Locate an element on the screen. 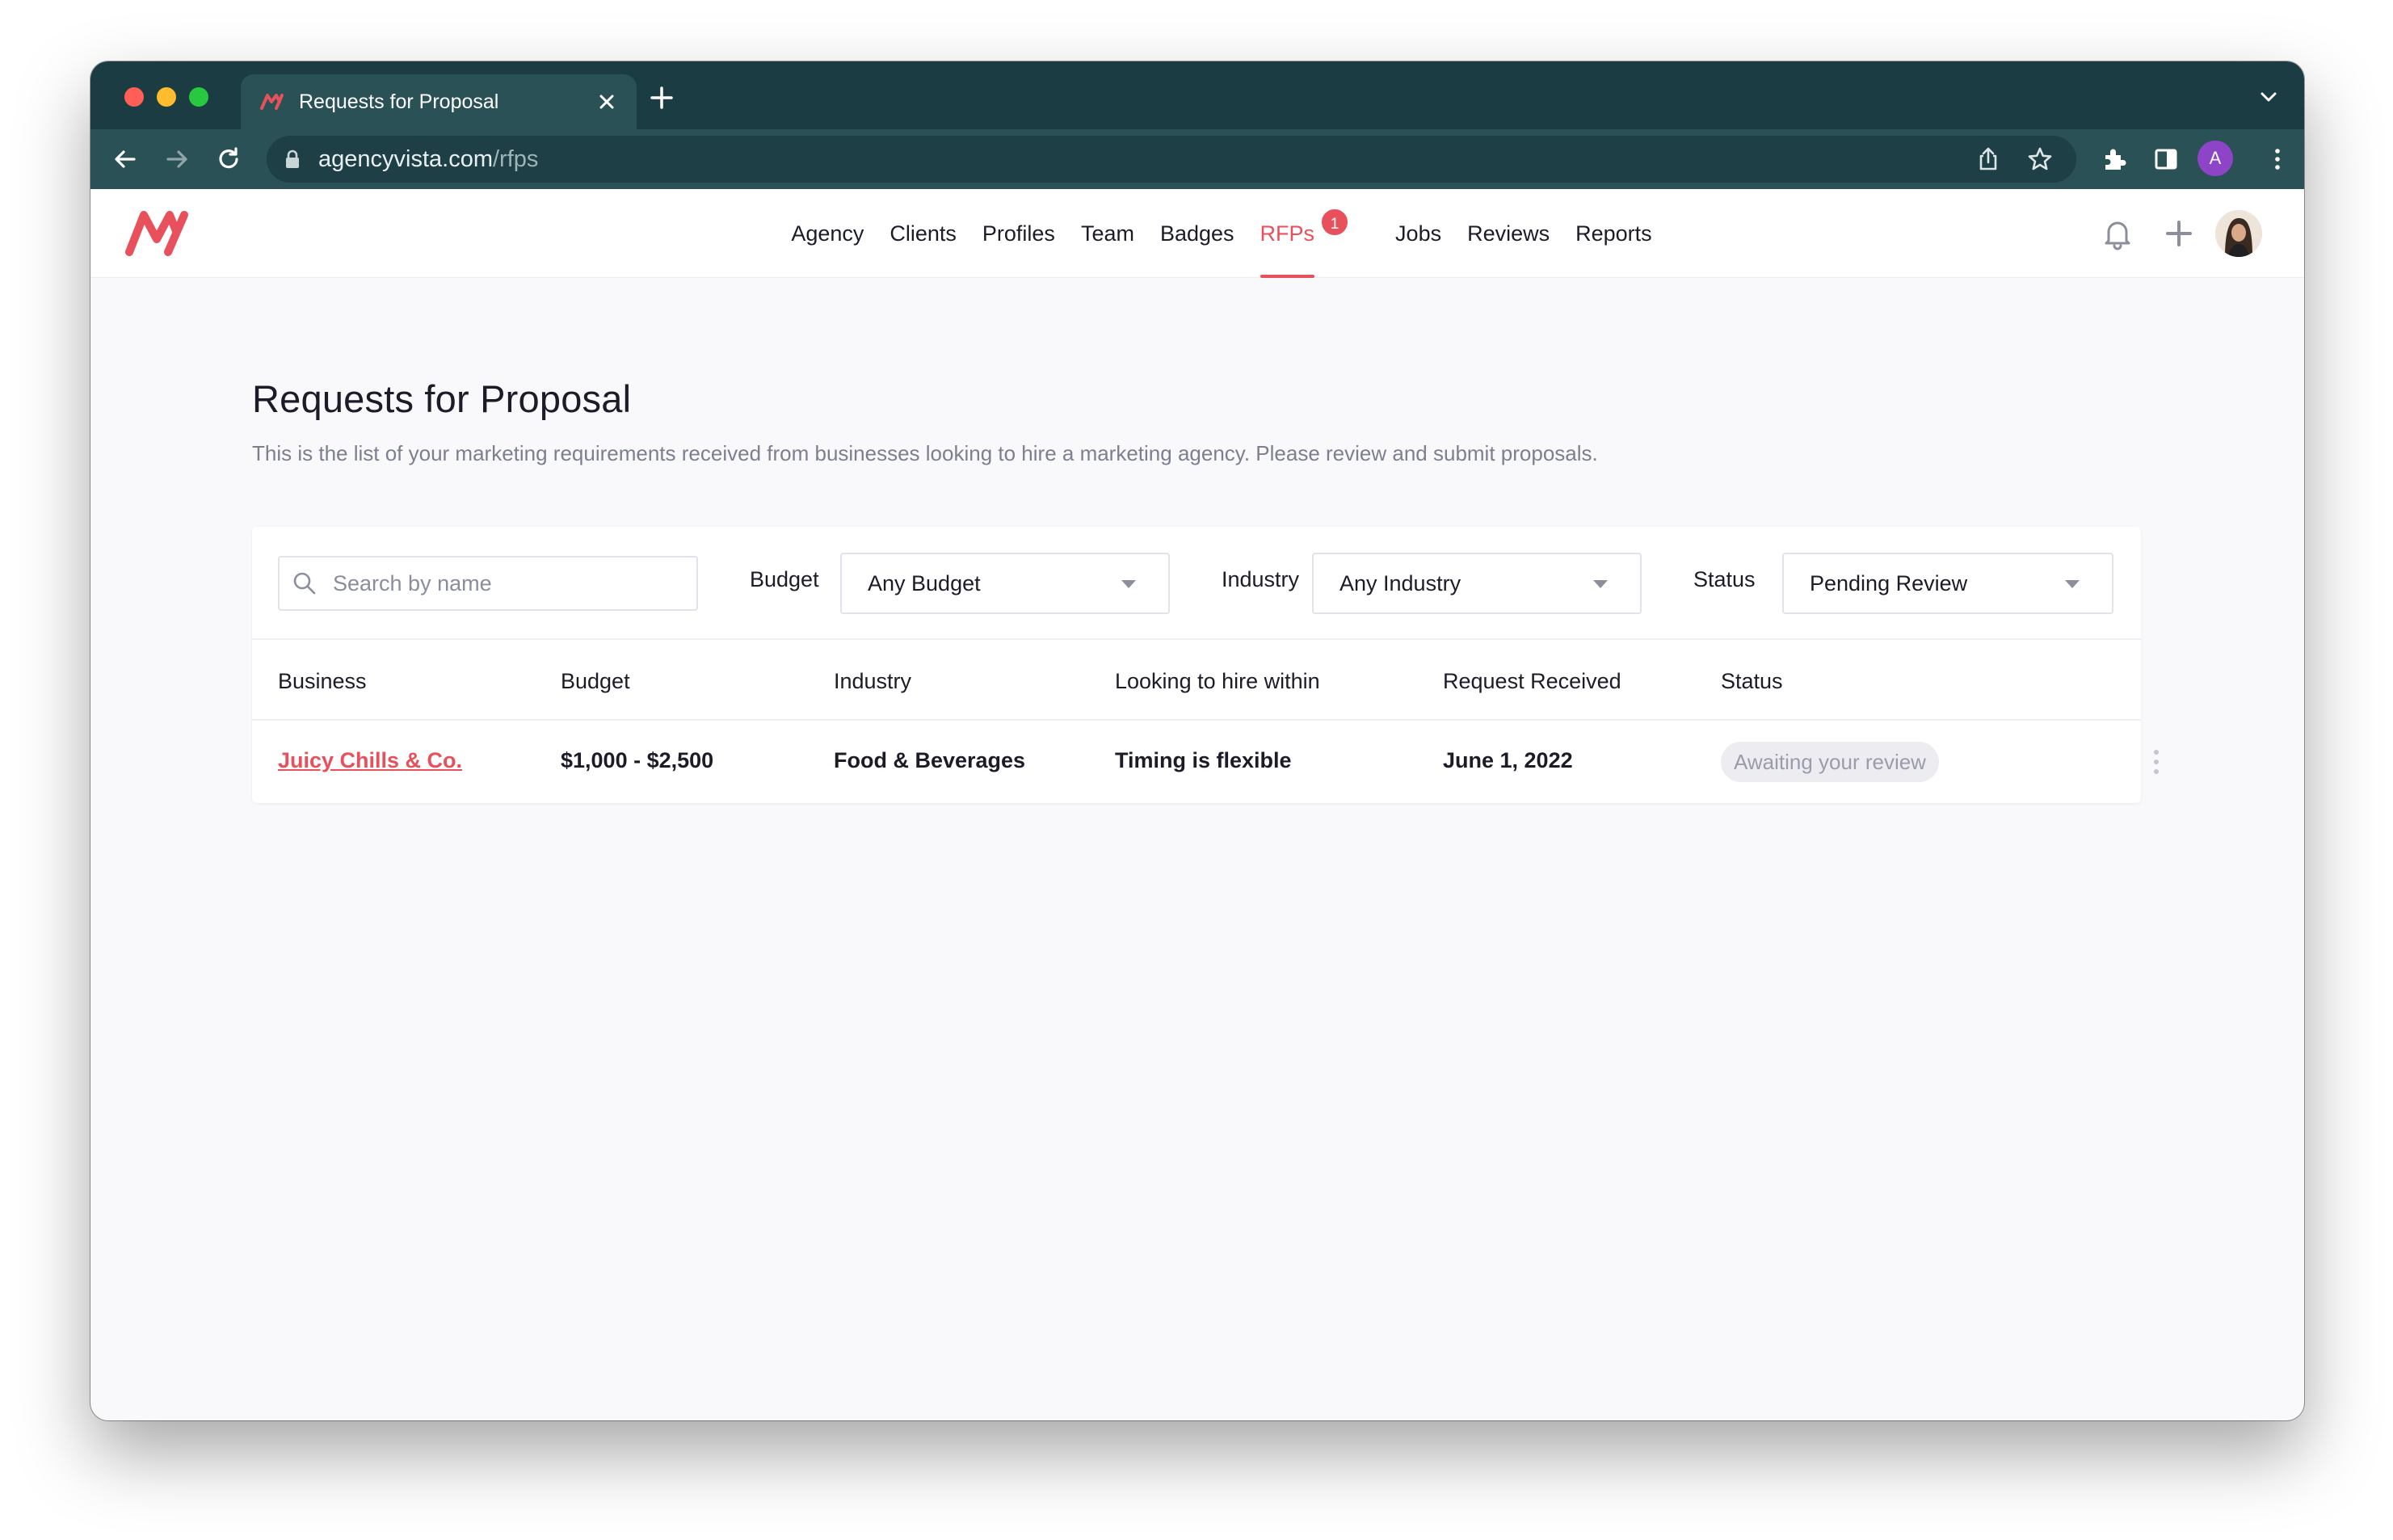  tab-strip: Requests for Proposal is located at coordinates (1197, 95).